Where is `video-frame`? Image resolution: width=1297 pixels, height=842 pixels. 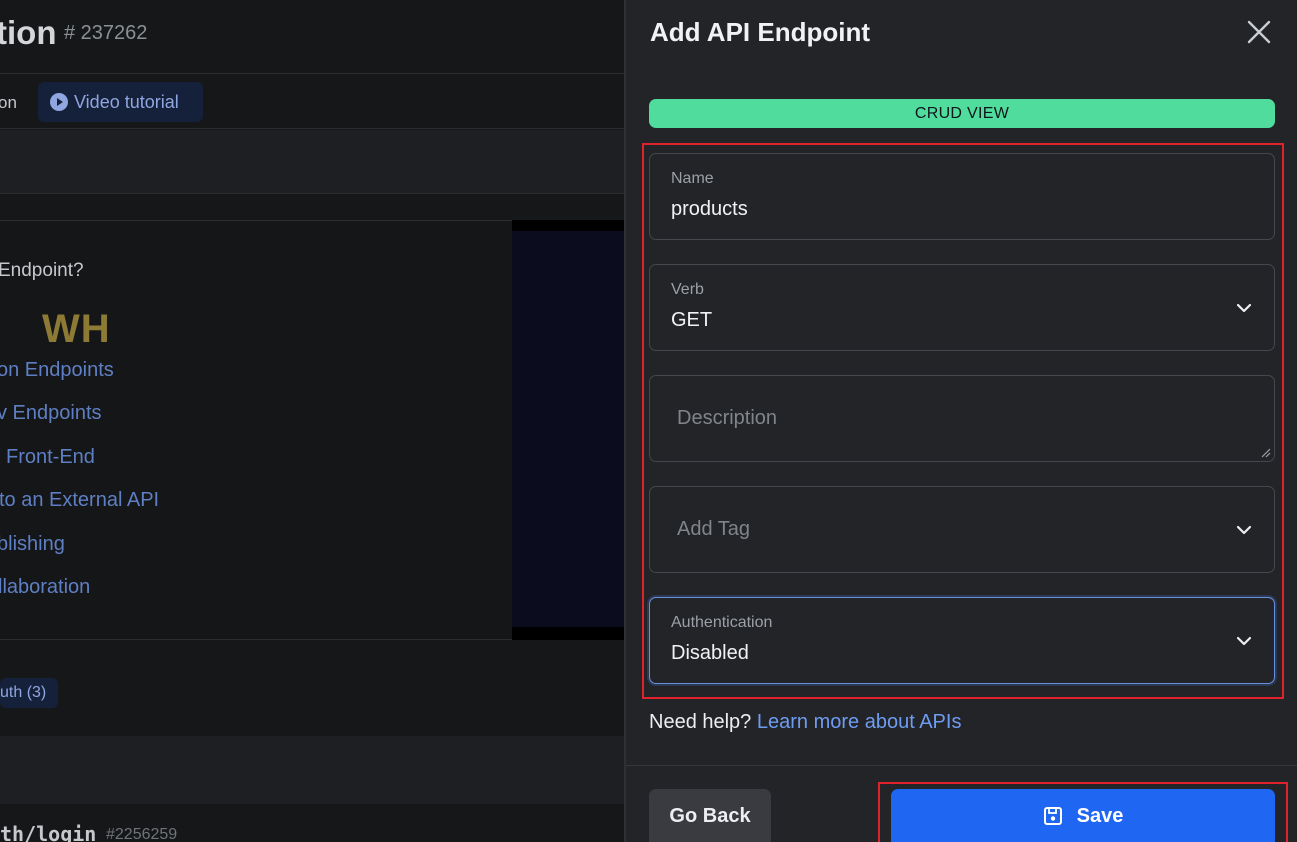 video-frame is located at coordinates (568, 429).